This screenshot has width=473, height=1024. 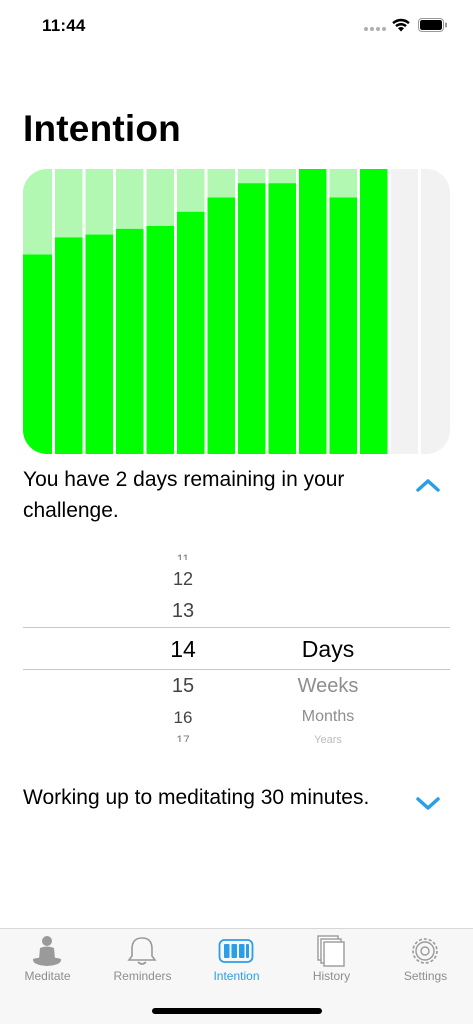 I want to click on tab-history: History, so click(x=331, y=959).